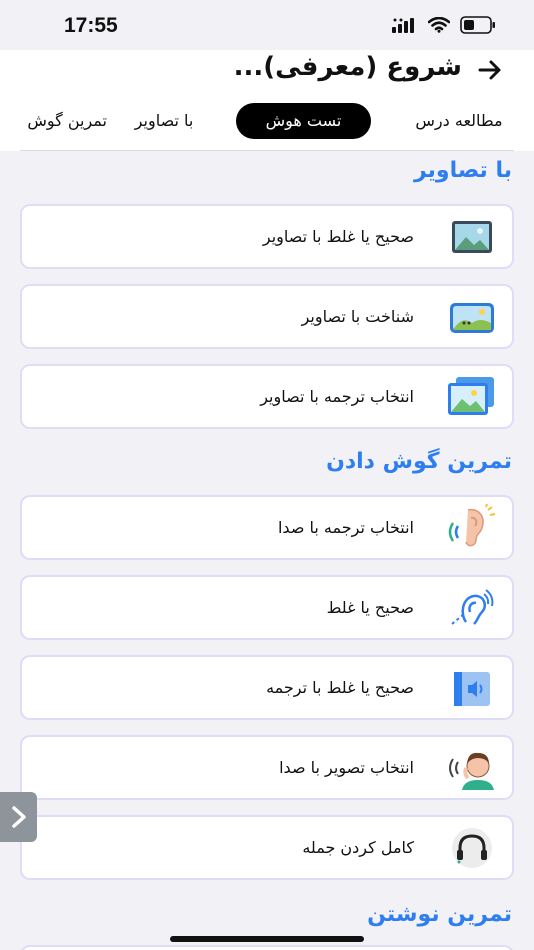 The width and height of the screenshot is (534, 950). I want to click on card-writing-partial, so click(267, 947).